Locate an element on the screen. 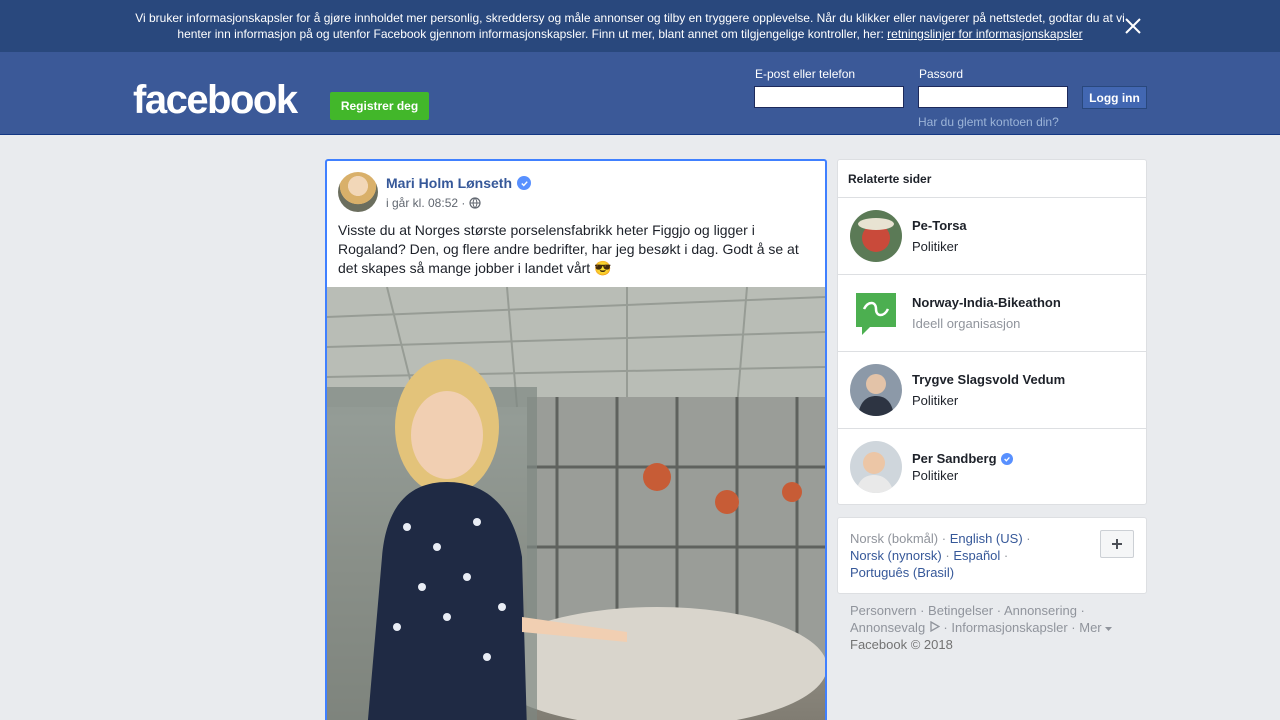 This screenshot has height=720, width=1280. post-meta: i går kl. 08:52 · is located at coordinates (433, 203).